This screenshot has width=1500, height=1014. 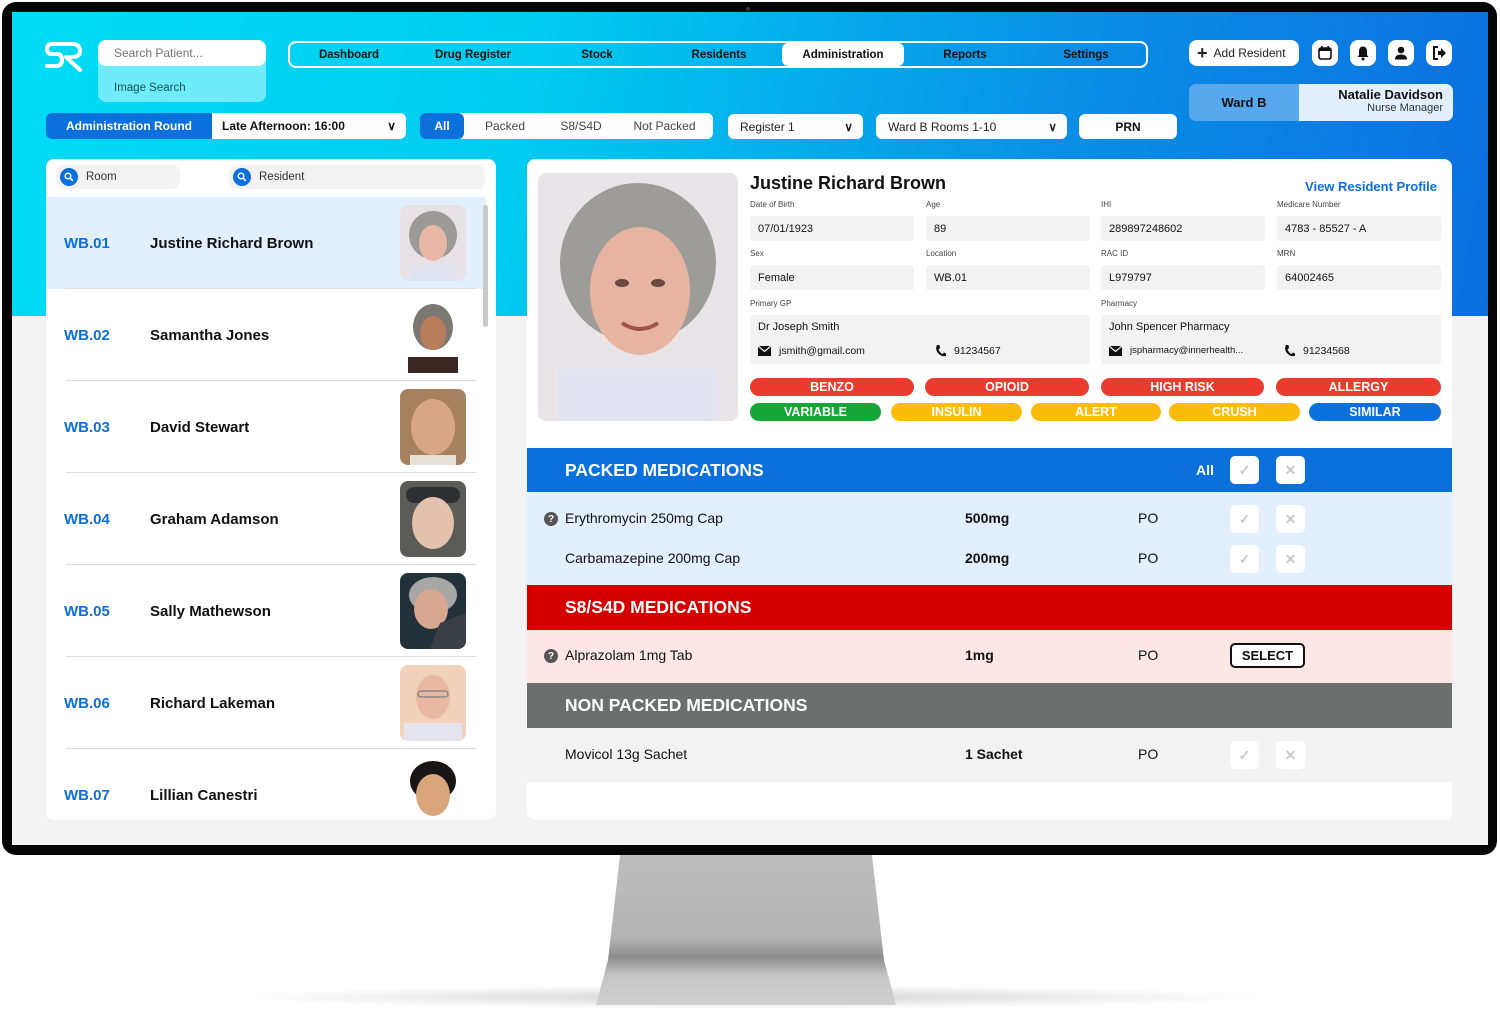 I want to click on resident-row: WB.01 Justine Richard Brown, so click(x=266, y=243).